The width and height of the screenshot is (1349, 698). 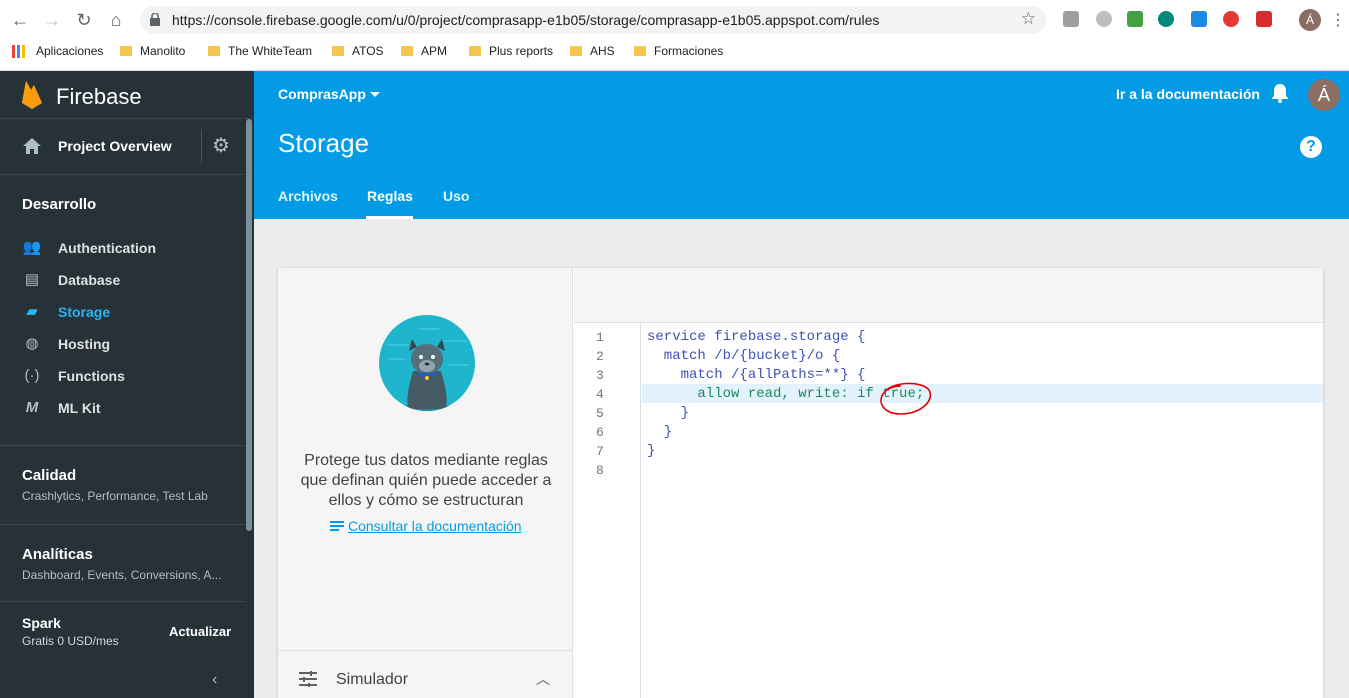 What do you see at coordinates (428, 369) in the screenshot?
I see `dog-icon` at bounding box center [428, 369].